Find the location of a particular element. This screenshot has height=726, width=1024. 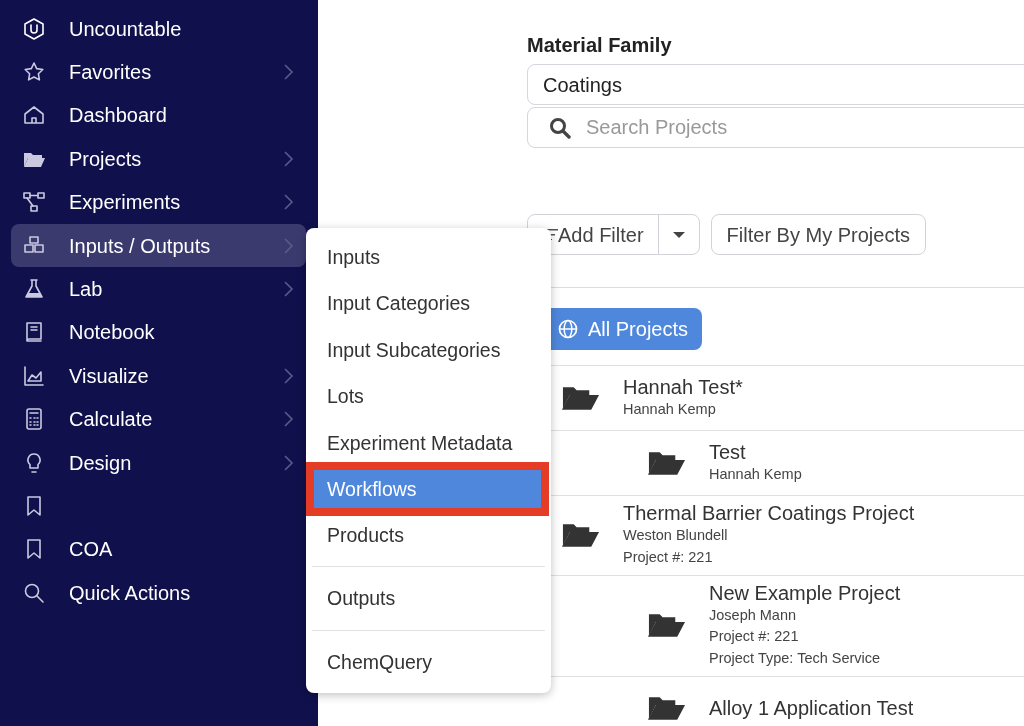

sidebar-item: Inputs / Outputs is located at coordinates (158, 245).